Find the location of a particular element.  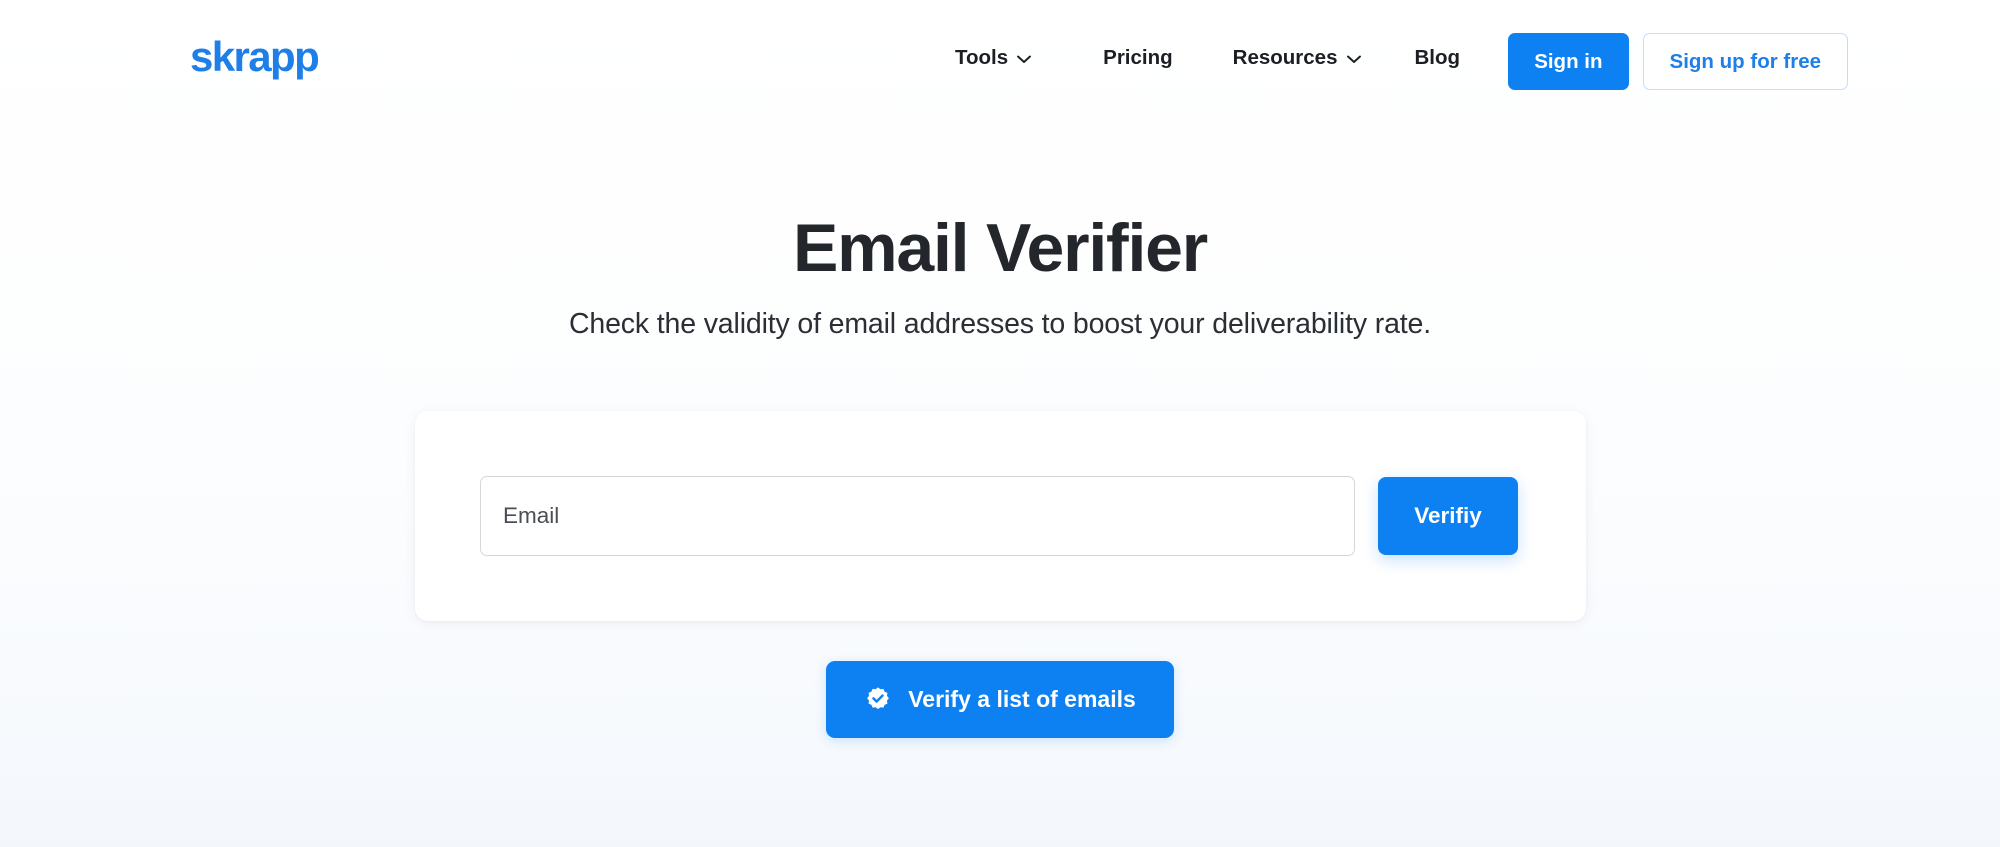

bulk-verify-section: Verify a list of emails is located at coordinates (1000, 699).